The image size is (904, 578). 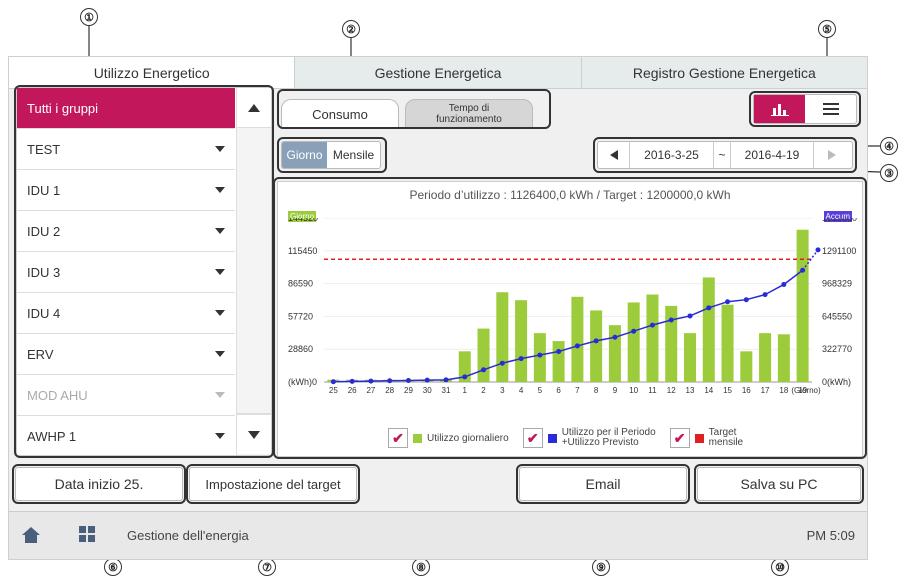 What do you see at coordinates (780, 567) in the screenshot?
I see `callout-10: ⑩` at bounding box center [780, 567].